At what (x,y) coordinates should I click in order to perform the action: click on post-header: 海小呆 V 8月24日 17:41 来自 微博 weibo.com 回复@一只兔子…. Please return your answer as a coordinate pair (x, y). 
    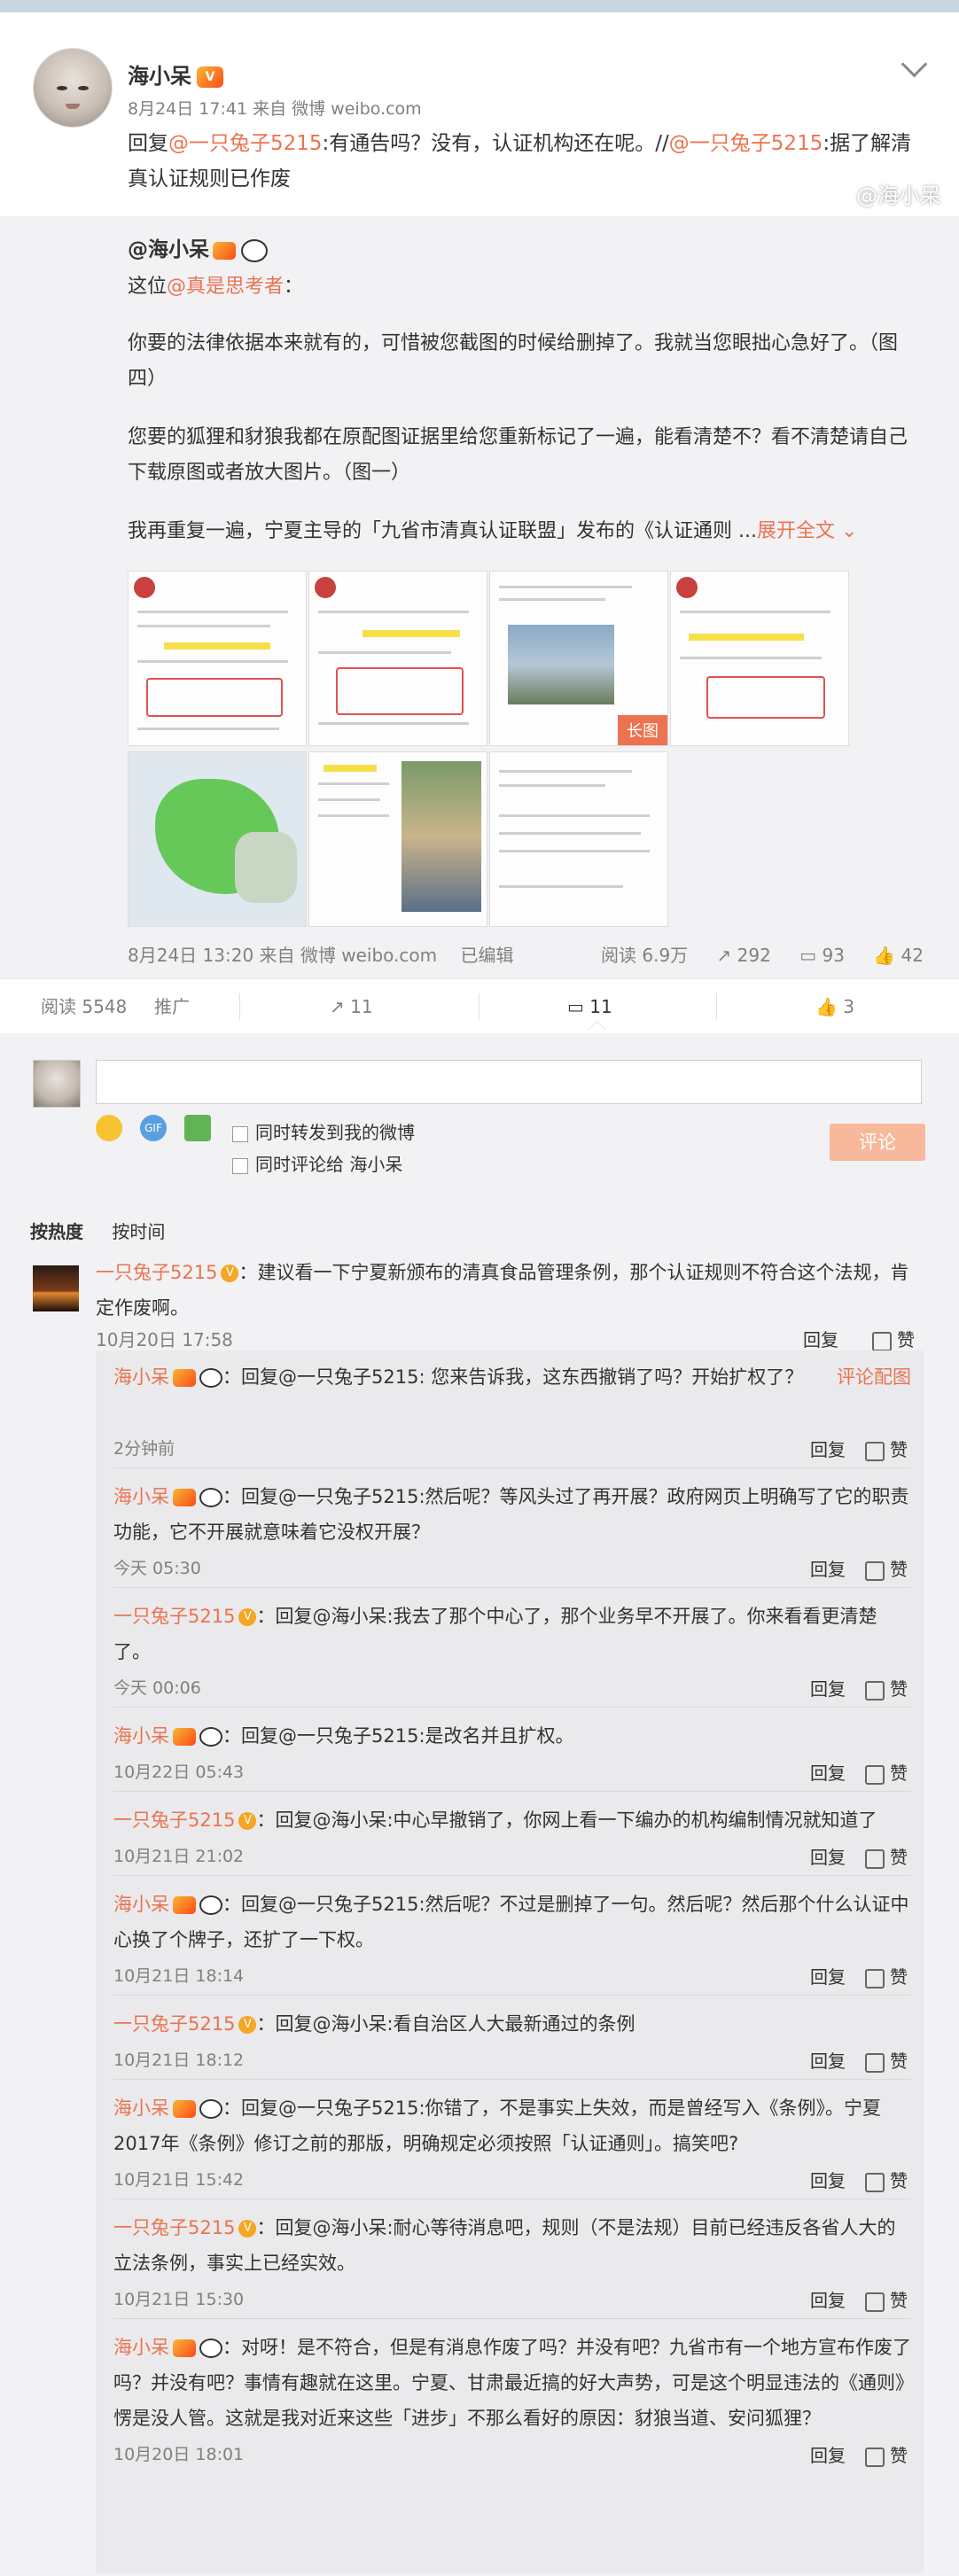
    Looking at the image, I should click on (479, 114).